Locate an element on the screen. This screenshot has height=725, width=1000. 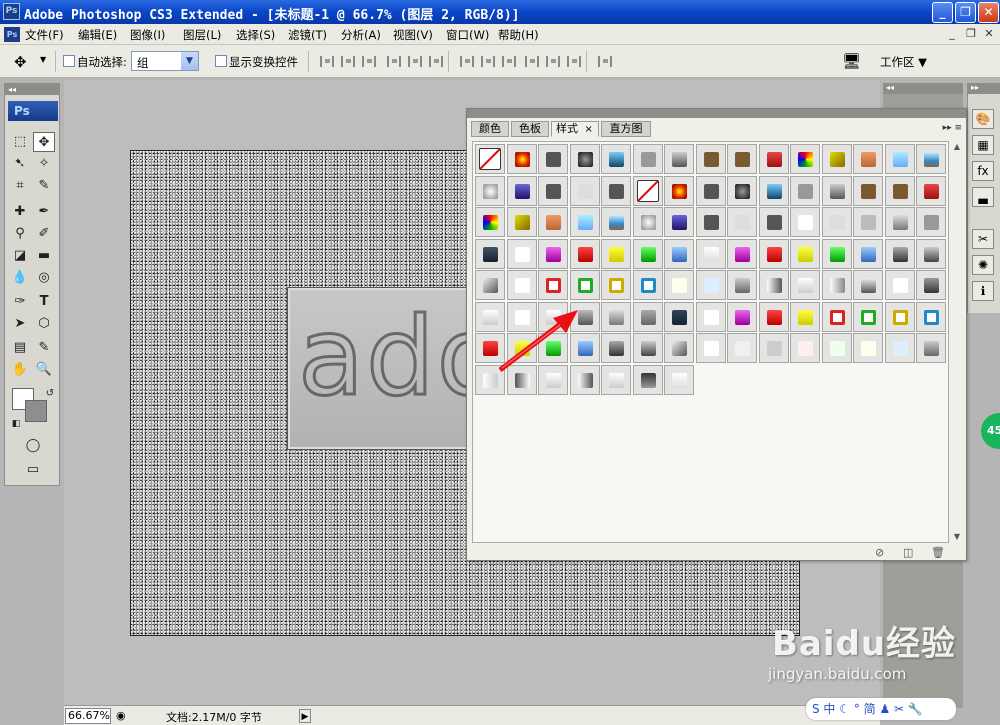
workspace-button: 工作区 ▼ is located at coordinates (903, 62).